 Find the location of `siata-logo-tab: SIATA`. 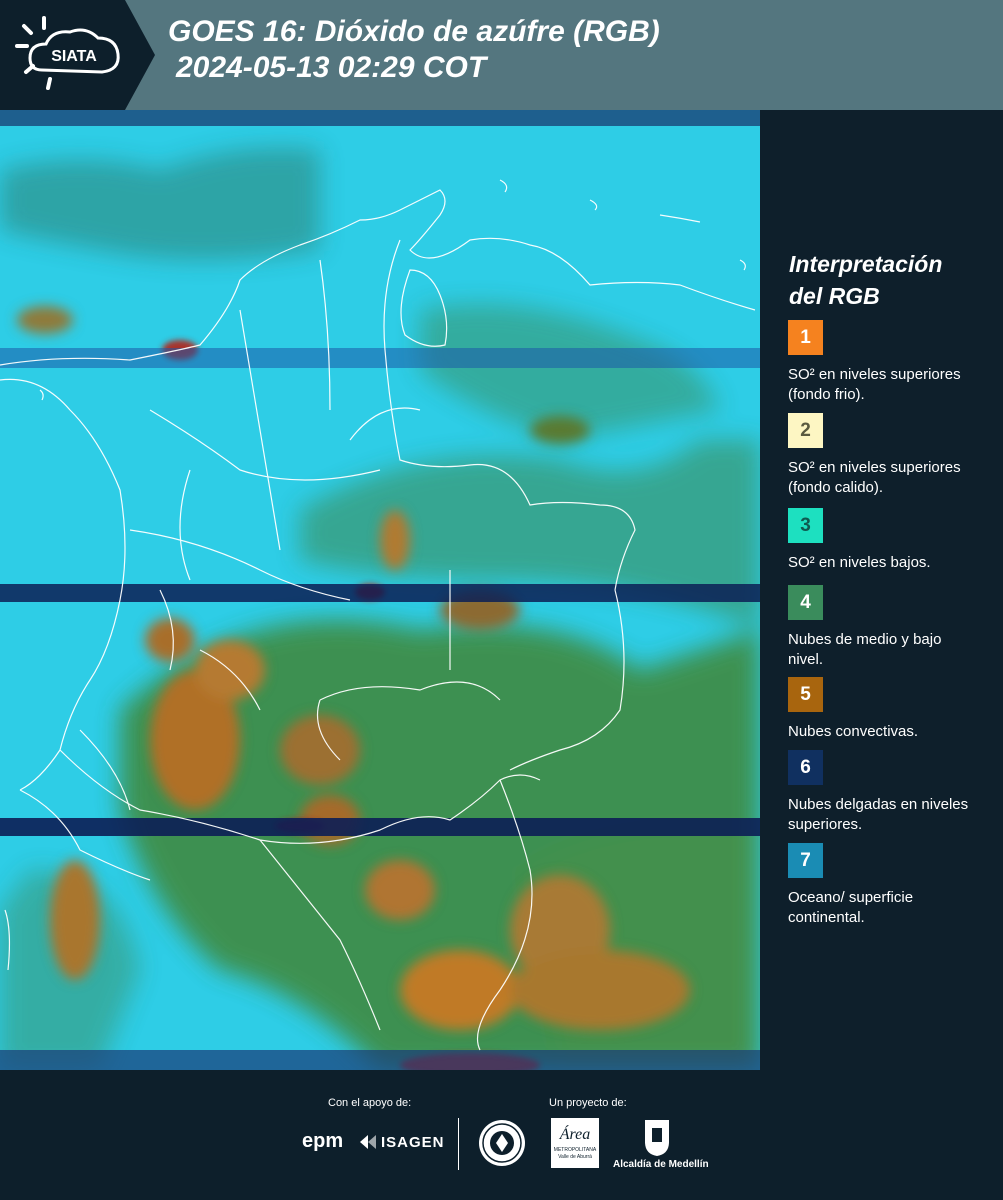

siata-logo-tab: SIATA is located at coordinates (77, 55).